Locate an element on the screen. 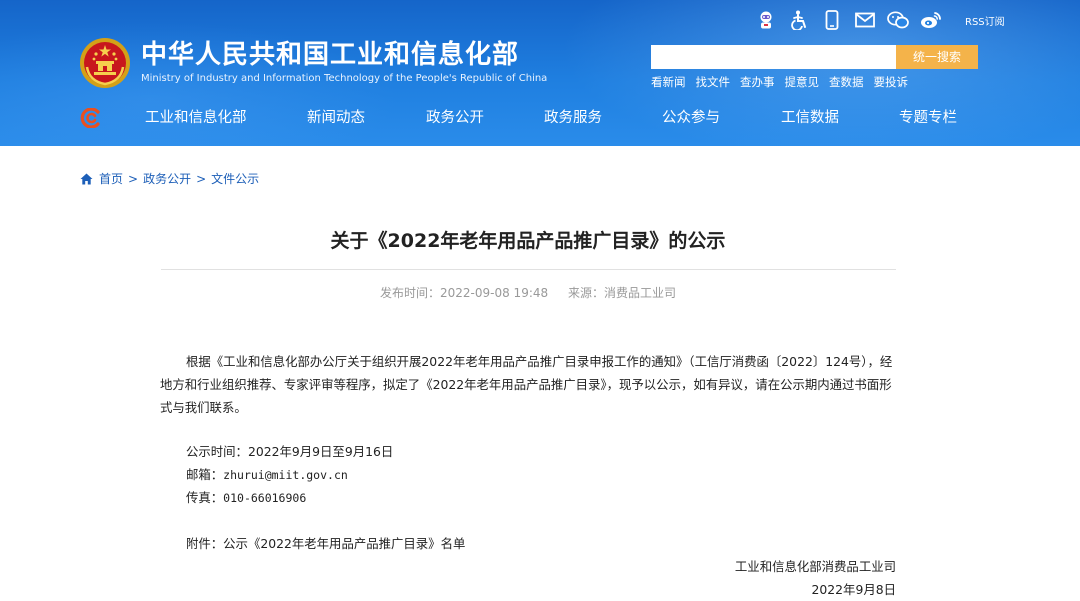 The height and width of the screenshot is (601, 1080). quick-link-complaint: 要投诉 is located at coordinates (891, 82).